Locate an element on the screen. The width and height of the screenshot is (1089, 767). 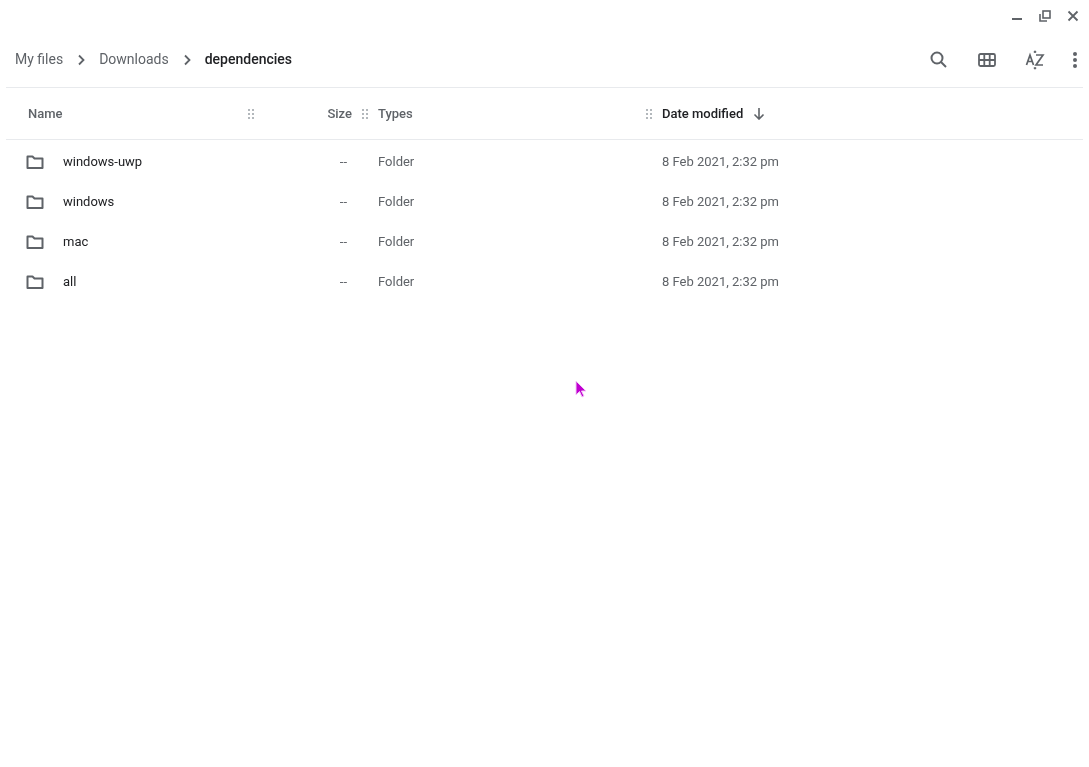
file-name: windows-uwp is located at coordinates (103, 162).